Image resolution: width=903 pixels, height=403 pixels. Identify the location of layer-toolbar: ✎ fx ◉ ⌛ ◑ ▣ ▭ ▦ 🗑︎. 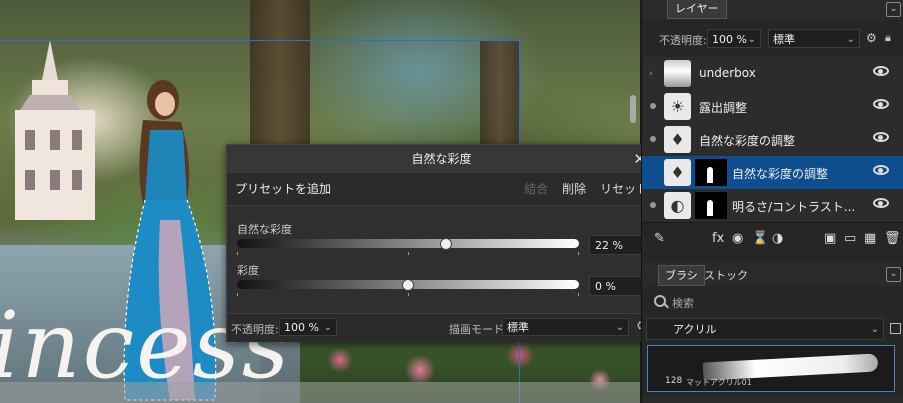
(772, 240).